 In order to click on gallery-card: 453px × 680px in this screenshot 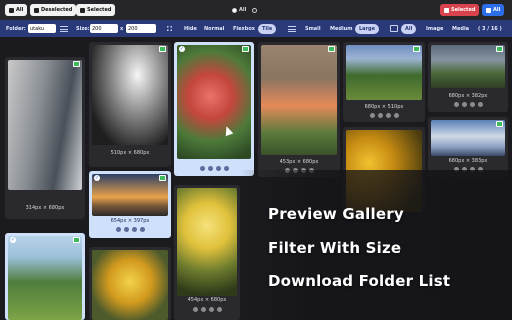, I will do `click(299, 109)`.